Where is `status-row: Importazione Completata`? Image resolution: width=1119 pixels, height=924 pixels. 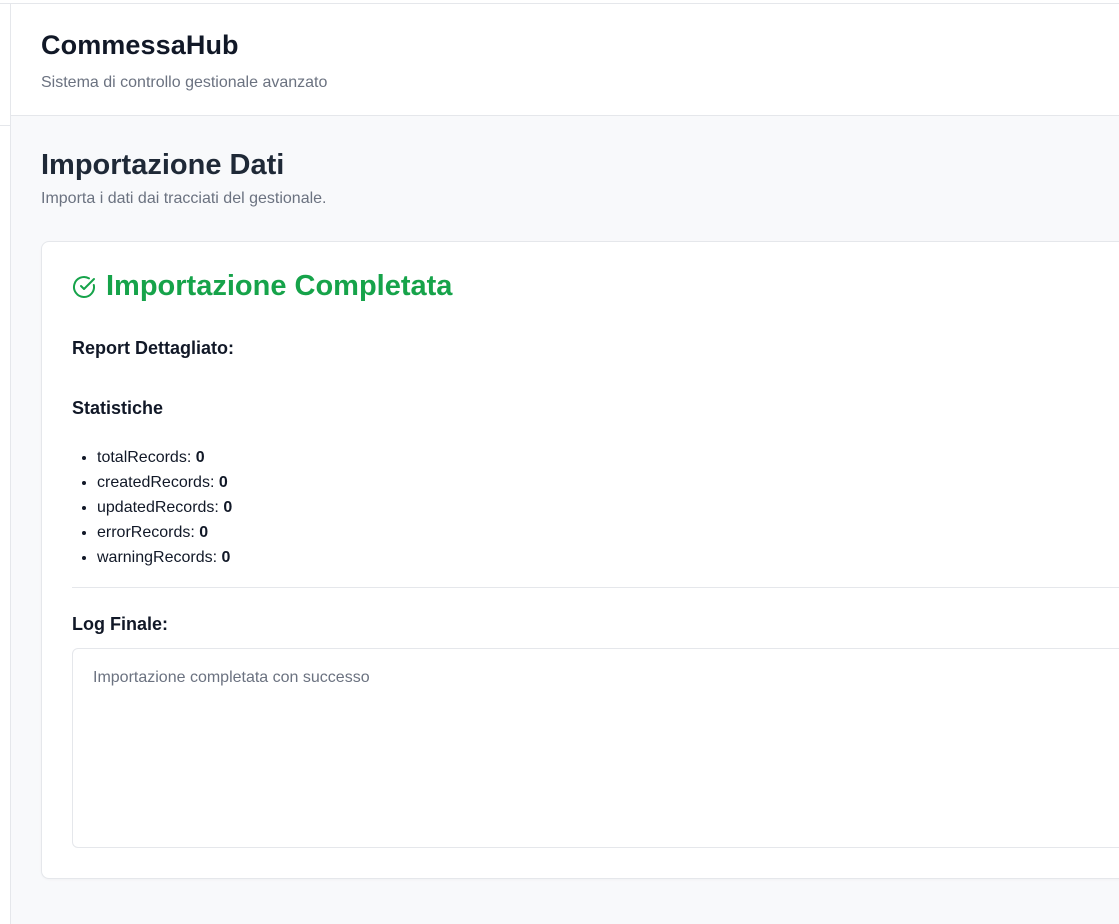 status-row: Importazione Completata is located at coordinates (262, 286).